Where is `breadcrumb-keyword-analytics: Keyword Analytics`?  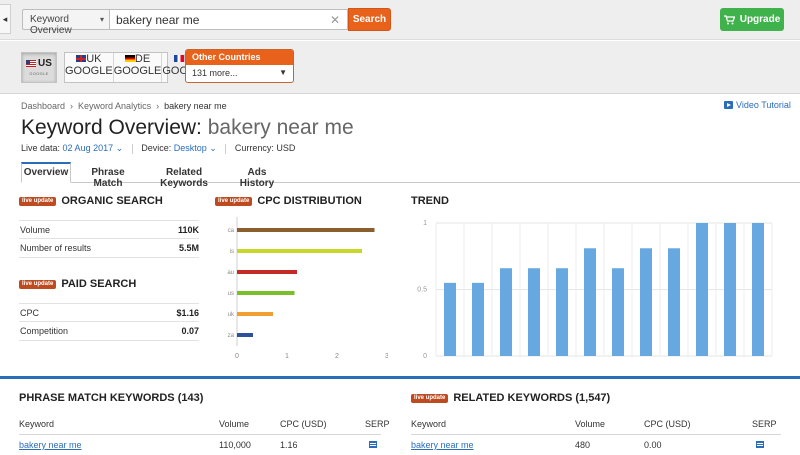
breadcrumb-keyword-analytics: Keyword Analytics is located at coordinates (114, 106).